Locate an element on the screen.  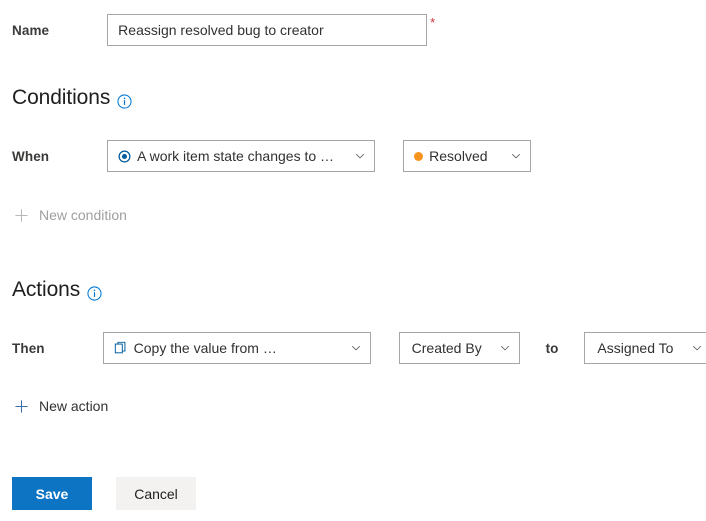
condition-state-dropdown: Resolved is located at coordinates (467, 156).